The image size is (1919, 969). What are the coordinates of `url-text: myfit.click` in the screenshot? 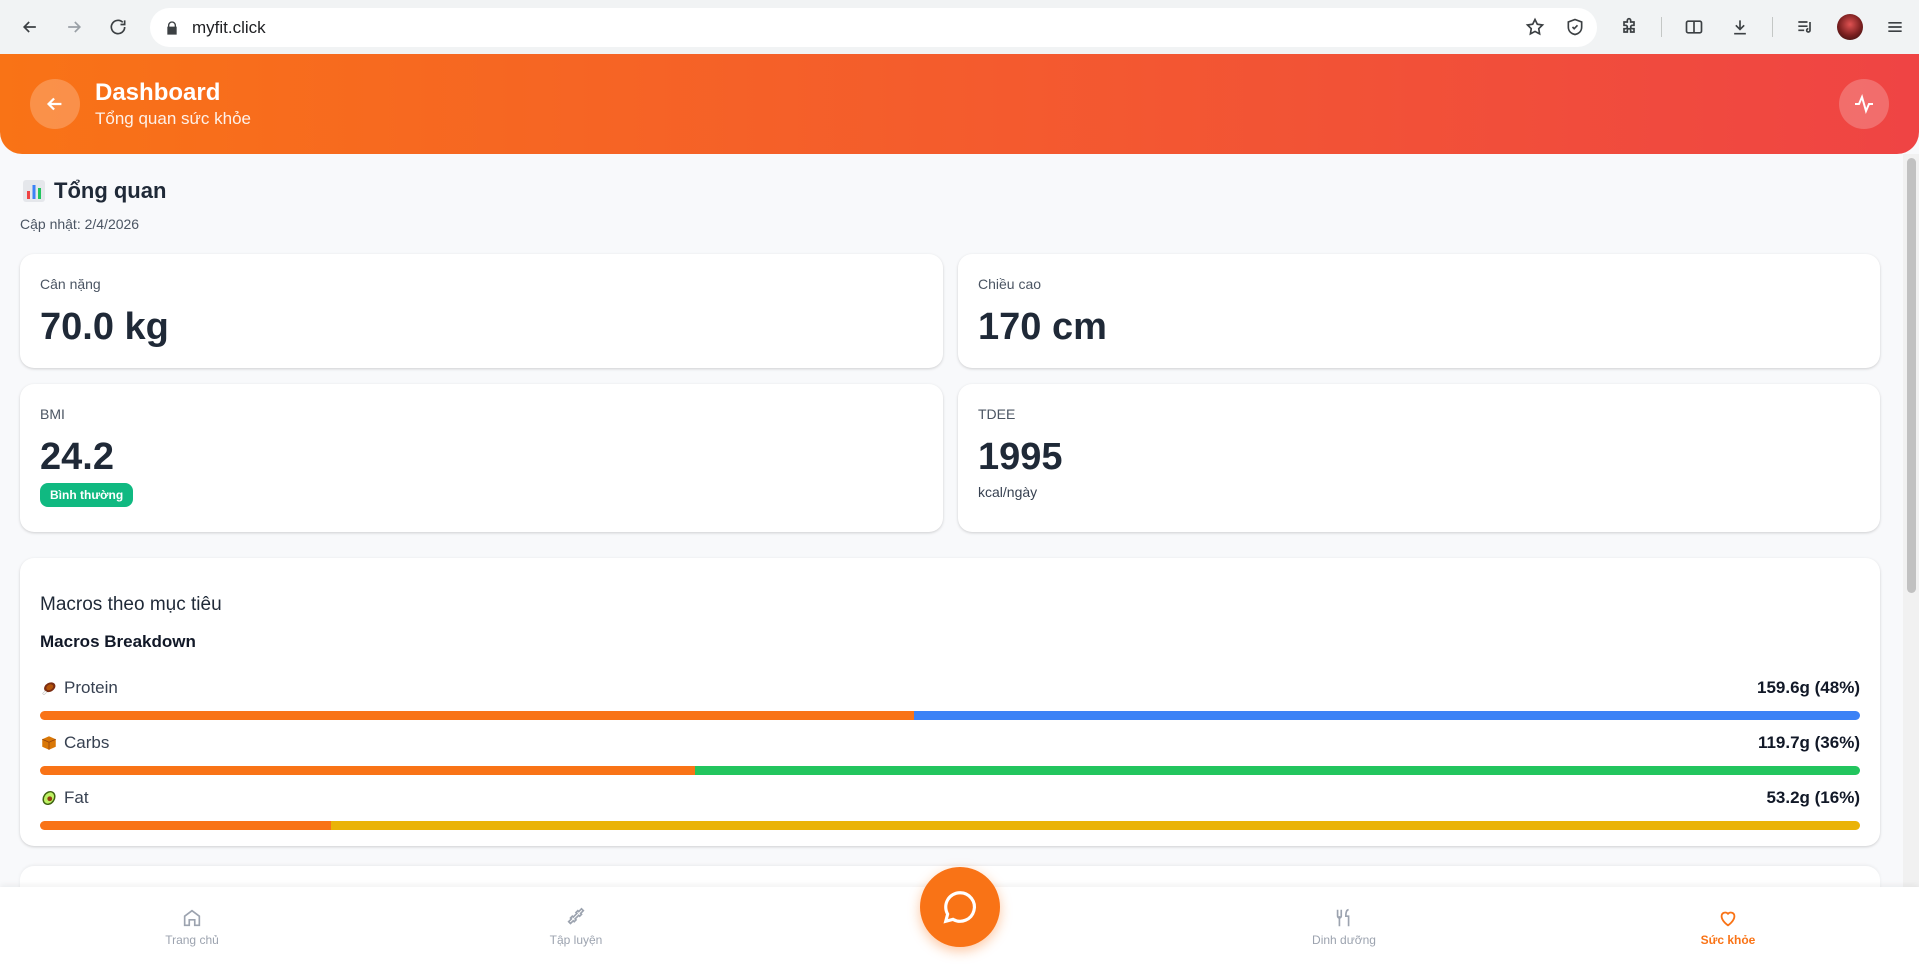 It's located at (229, 27).